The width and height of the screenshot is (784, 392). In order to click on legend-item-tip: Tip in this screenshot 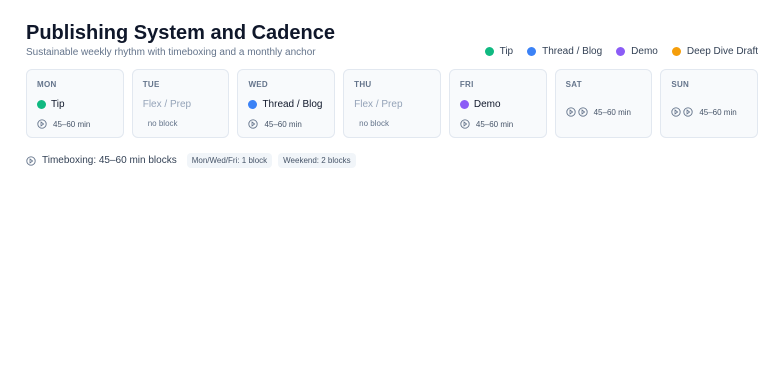, I will do `click(499, 51)`.